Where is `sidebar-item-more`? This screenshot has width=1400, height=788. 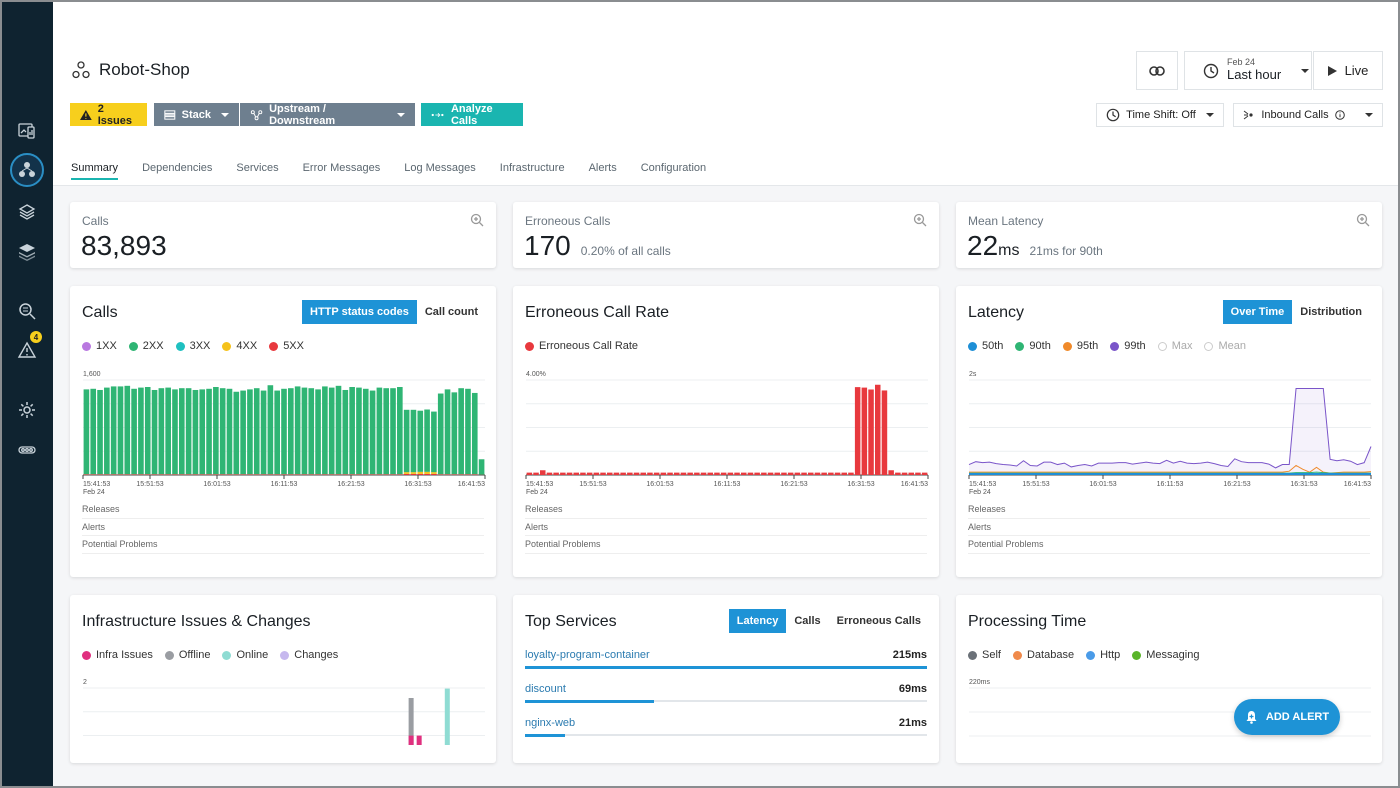 sidebar-item-more is located at coordinates (27, 450).